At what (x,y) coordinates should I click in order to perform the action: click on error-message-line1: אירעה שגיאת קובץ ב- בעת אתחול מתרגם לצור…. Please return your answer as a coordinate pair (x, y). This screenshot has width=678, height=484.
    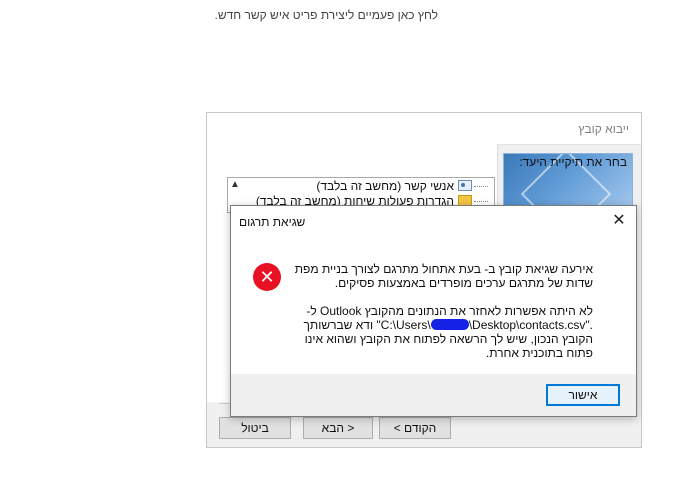
    Looking at the image, I should click on (443, 276).